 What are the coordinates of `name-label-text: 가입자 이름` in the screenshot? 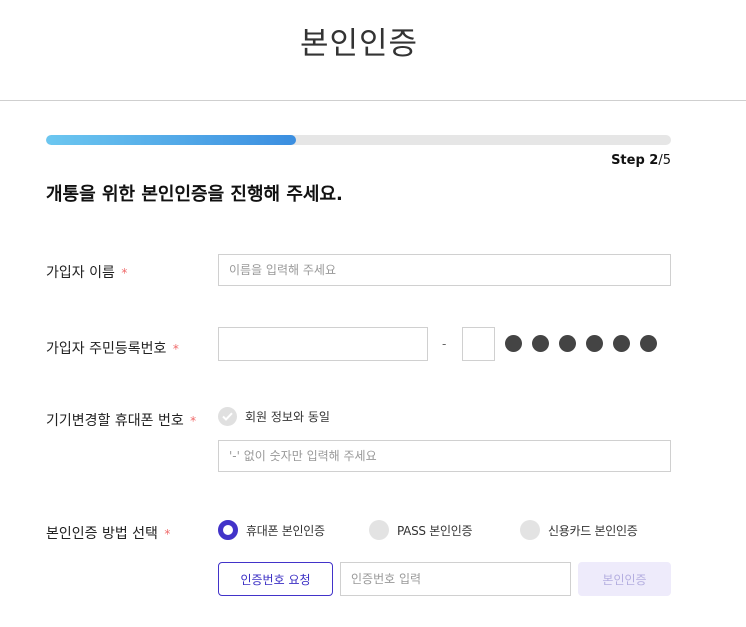 It's located at (80, 273).